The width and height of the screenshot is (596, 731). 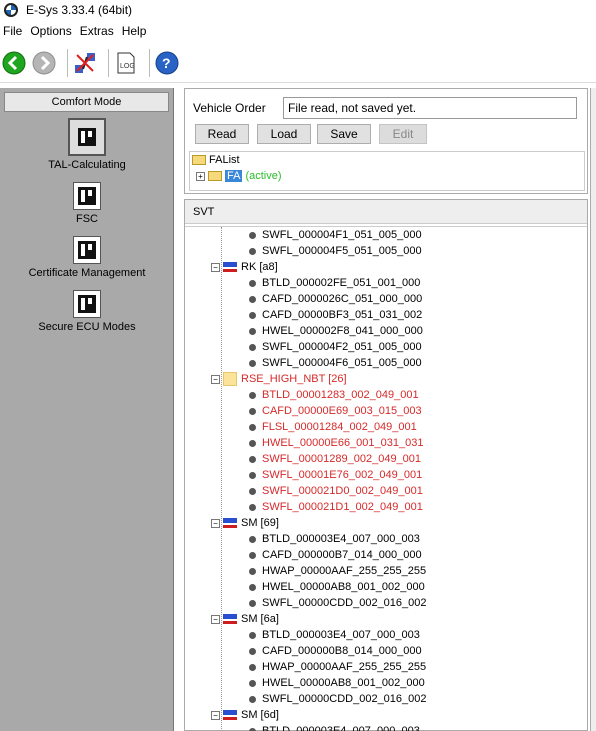 What do you see at coordinates (344, 134) in the screenshot?
I see `save-button: Save` at bounding box center [344, 134].